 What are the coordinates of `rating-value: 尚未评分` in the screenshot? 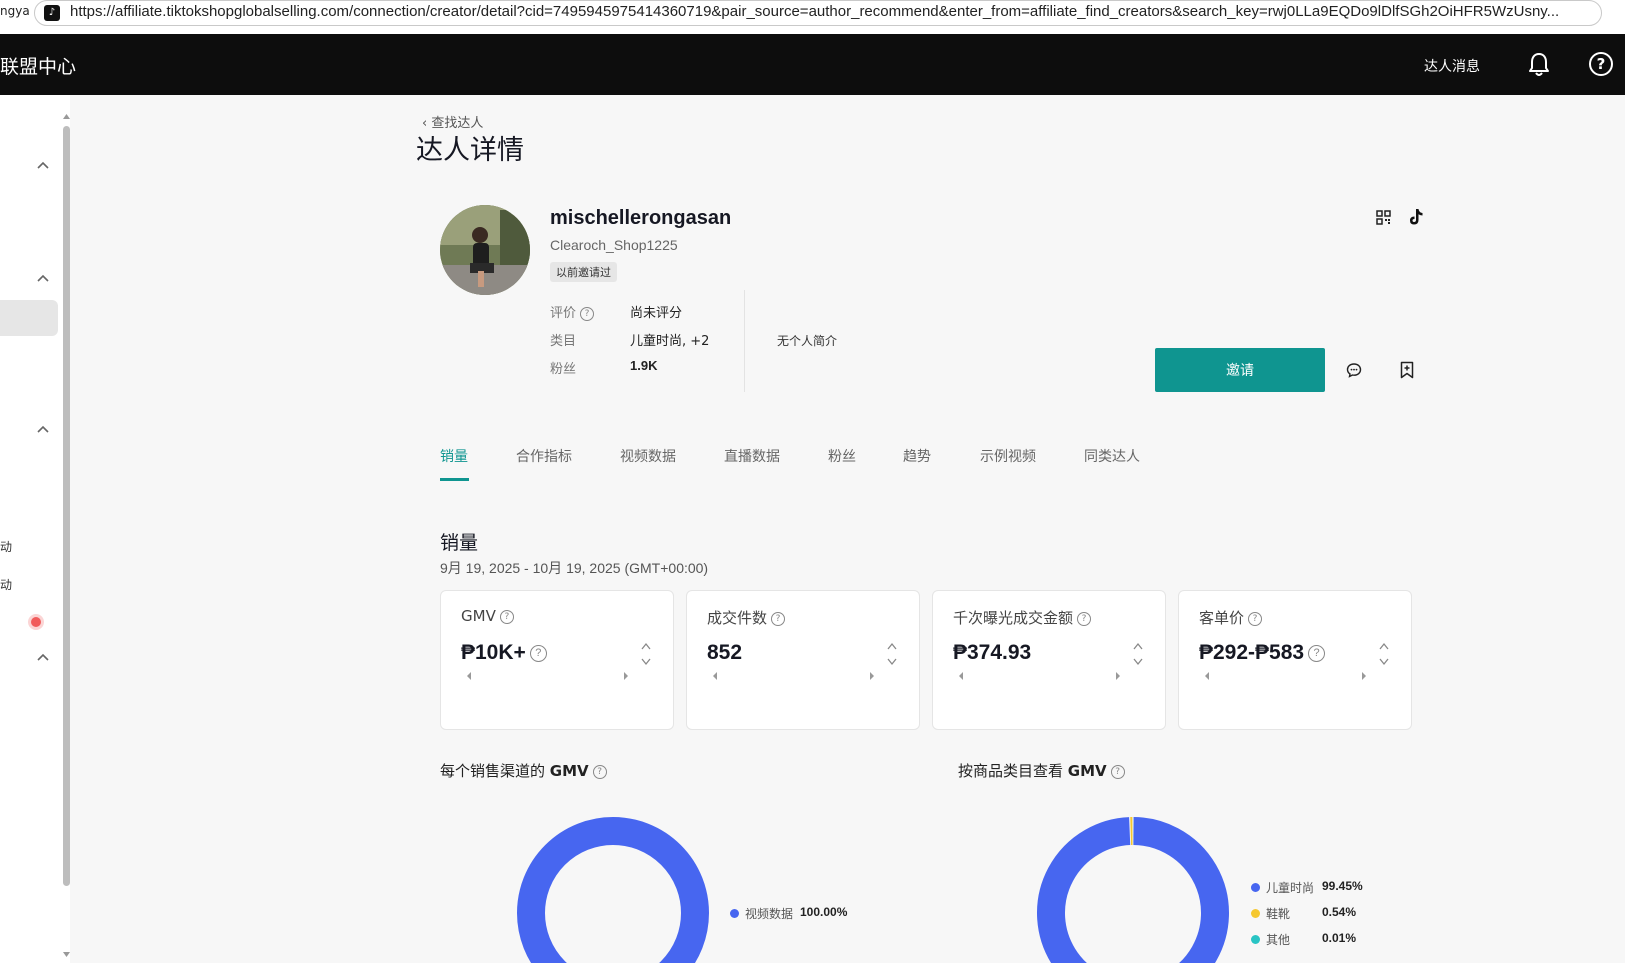 It's located at (656, 313).